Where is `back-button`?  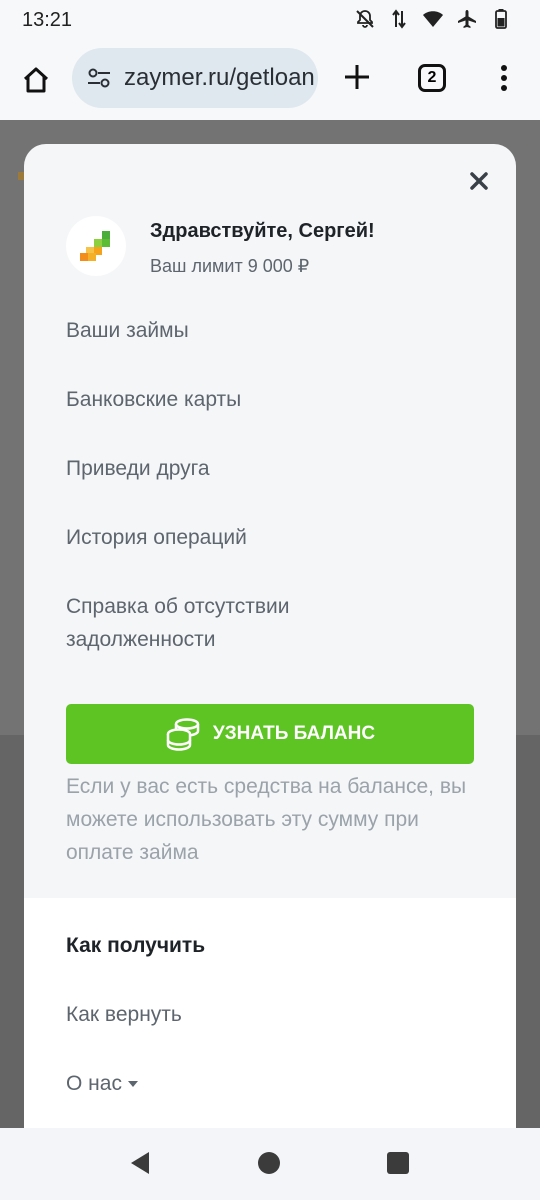 back-button is located at coordinates (139, 1165).